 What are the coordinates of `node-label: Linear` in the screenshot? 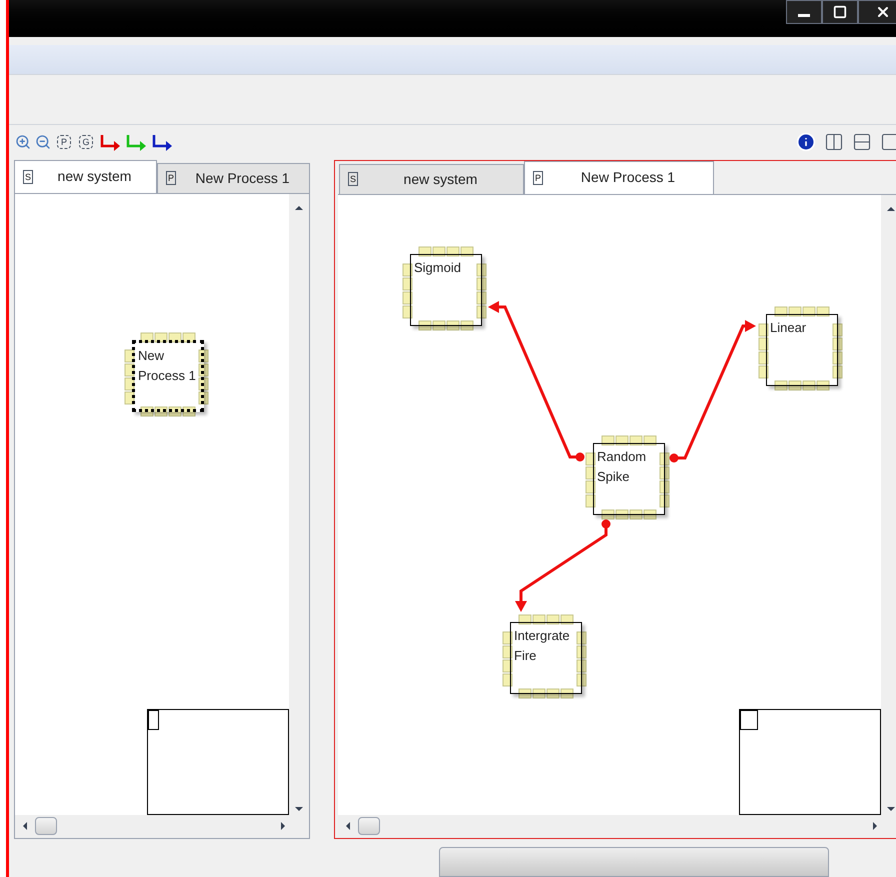 It's located at (788, 327).